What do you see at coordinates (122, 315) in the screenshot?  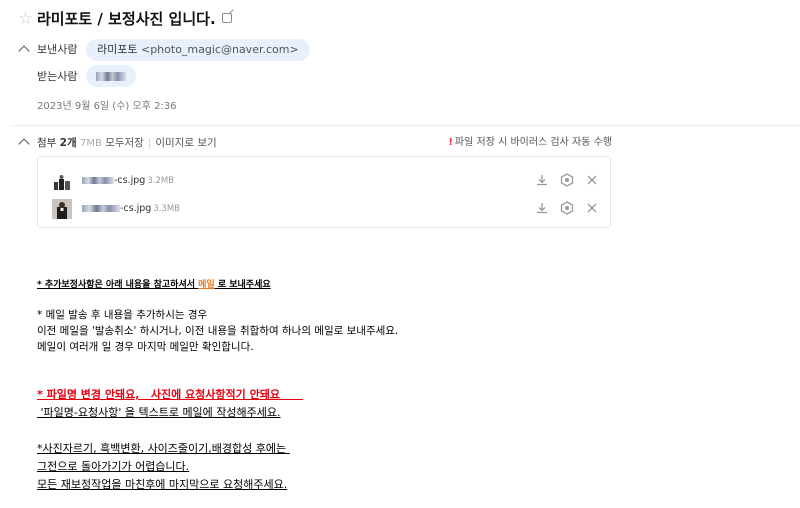 I see `p1-line1: * 메일 발송 후 내용을 추가하시는 경우` at bounding box center [122, 315].